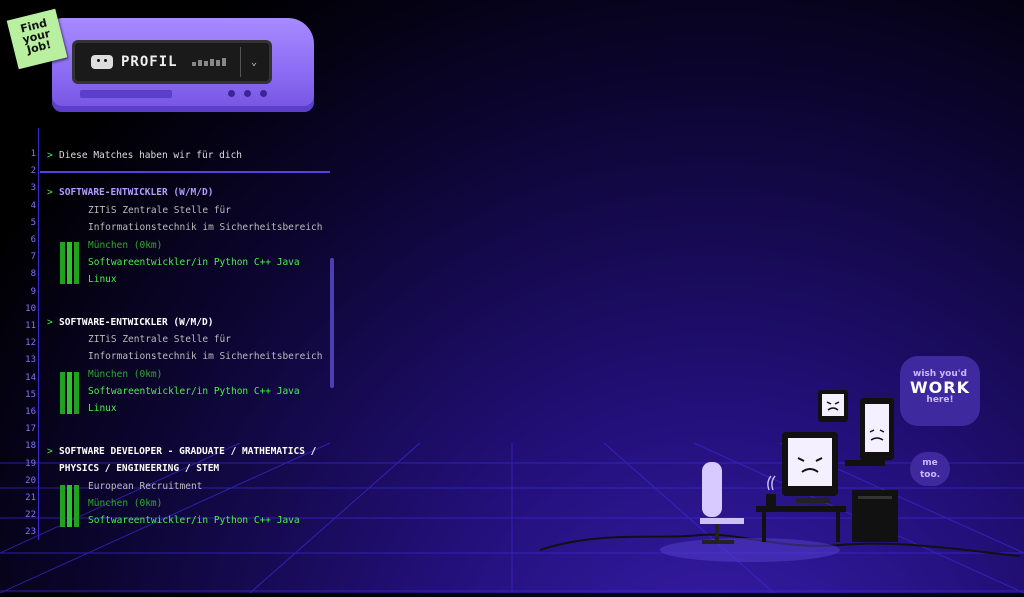 Image resolution: width=1024 pixels, height=597 pixels. I want to click on dropdown-button: ⌄, so click(253, 62).